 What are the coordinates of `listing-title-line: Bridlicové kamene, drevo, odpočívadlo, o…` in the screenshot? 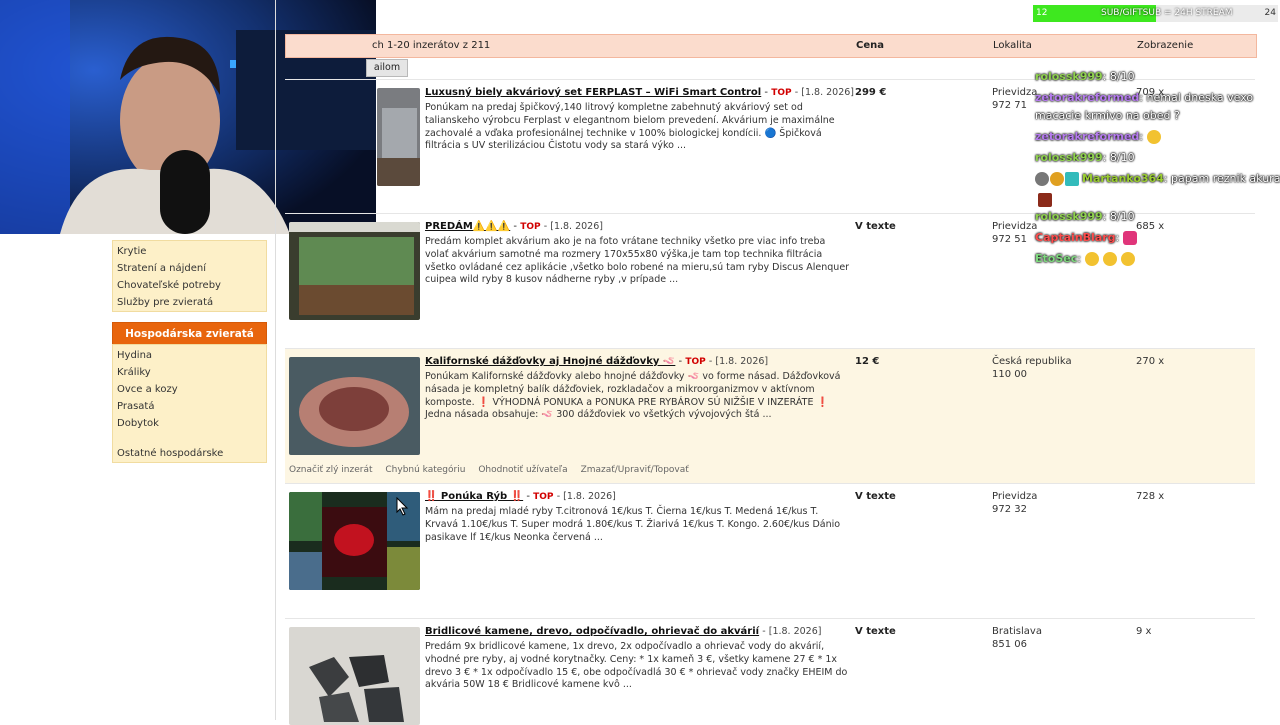 It's located at (623, 631).